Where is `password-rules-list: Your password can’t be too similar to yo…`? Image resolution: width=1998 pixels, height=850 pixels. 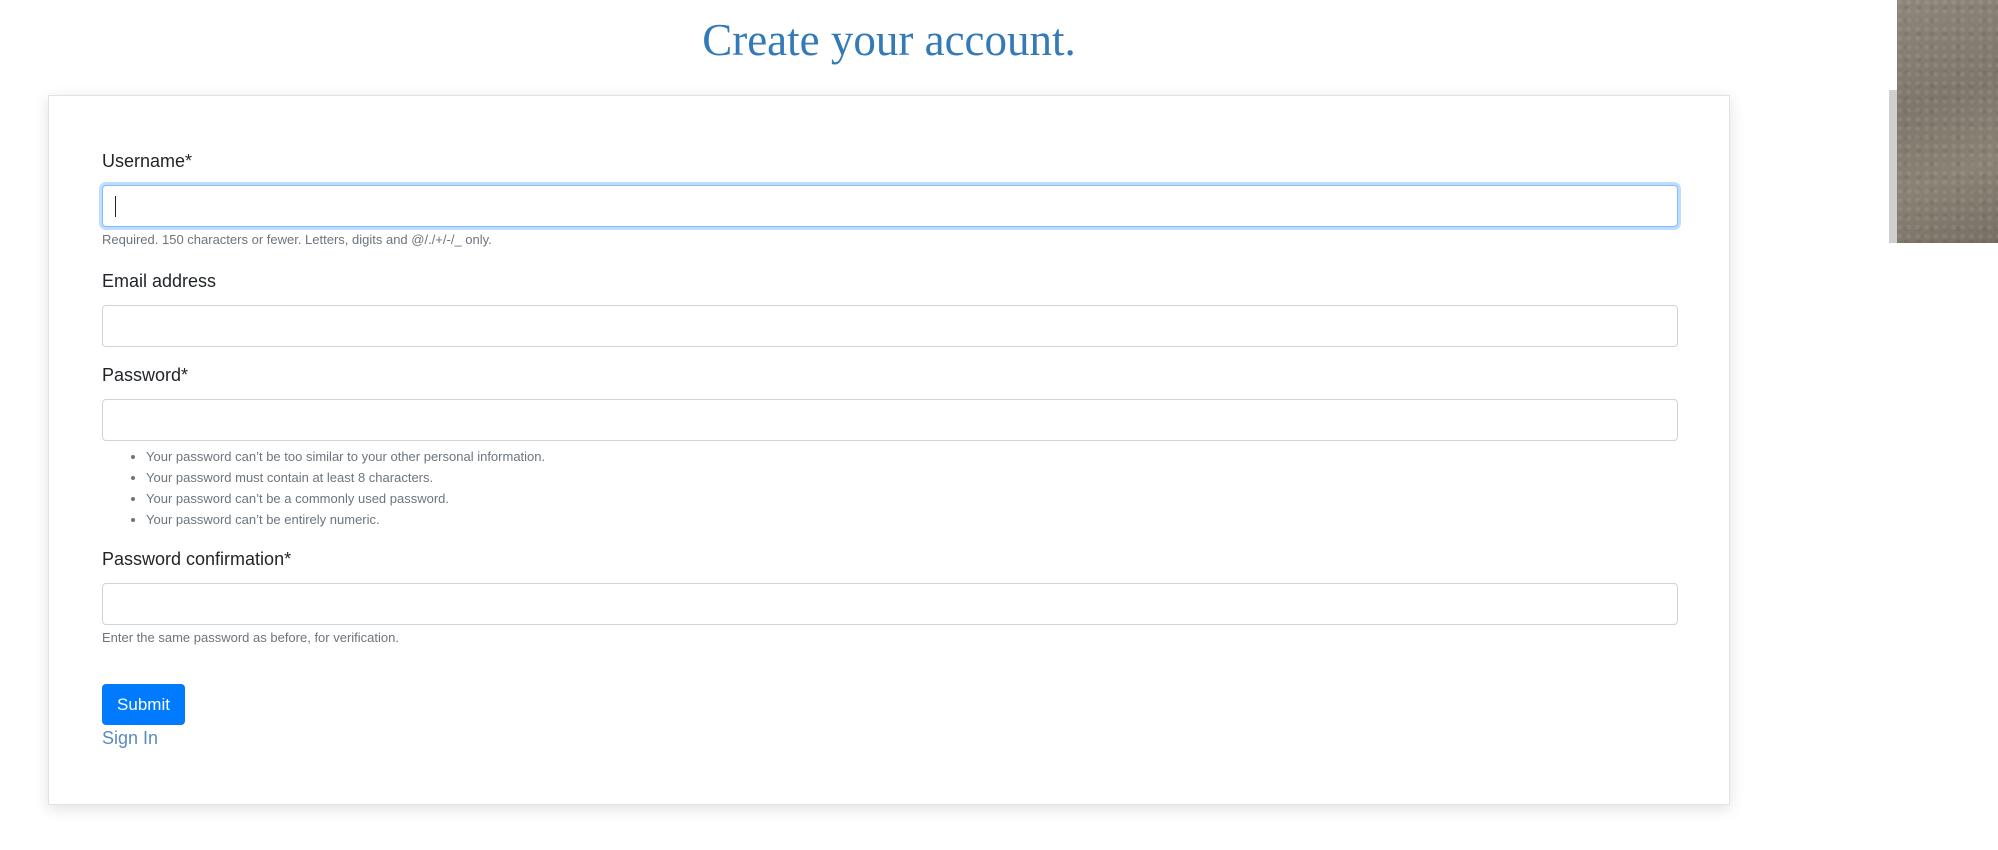
password-rules-list: Your password can’t be too similar to yo… is located at coordinates (323, 488).